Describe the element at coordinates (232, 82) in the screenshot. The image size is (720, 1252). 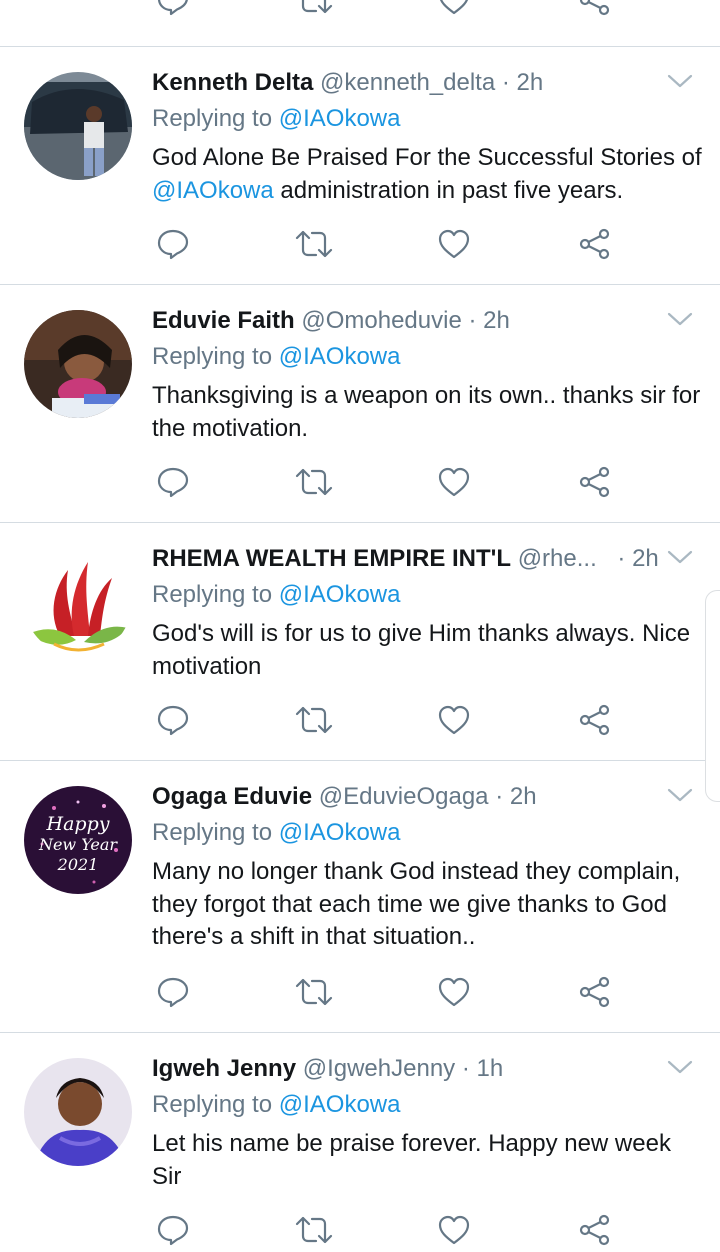
I see `display-name: Kenneth Delta` at that location.